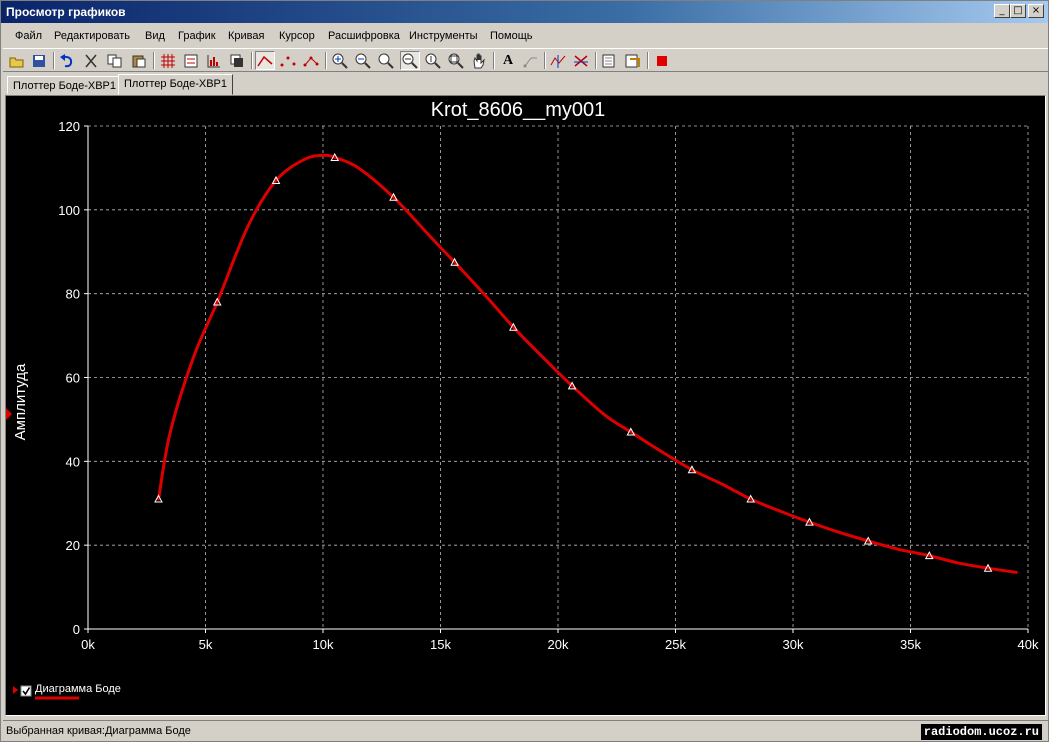 This screenshot has width=1049, height=742. What do you see at coordinates (981, 732) in the screenshot?
I see `watermark: radiodom.ucoz.ru` at bounding box center [981, 732].